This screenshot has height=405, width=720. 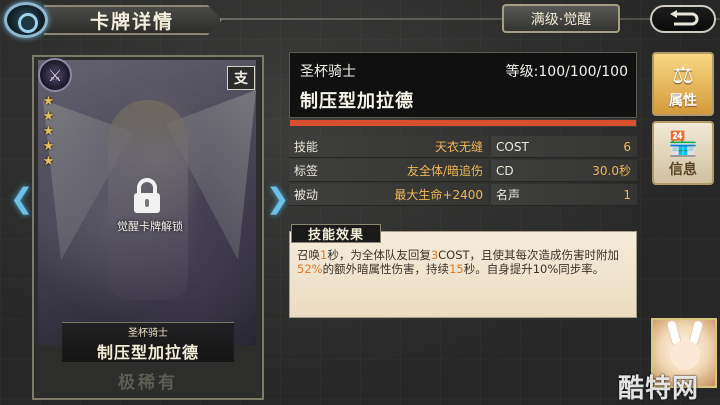 I want to click on stat-value: 6, so click(x=627, y=146).